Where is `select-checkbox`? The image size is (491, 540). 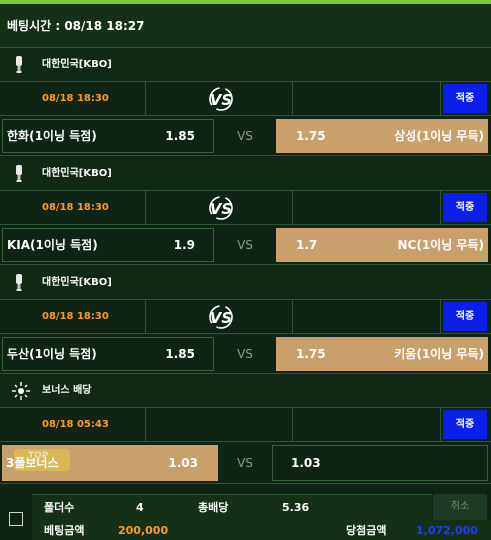
select-checkbox is located at coordinates (16, 519).